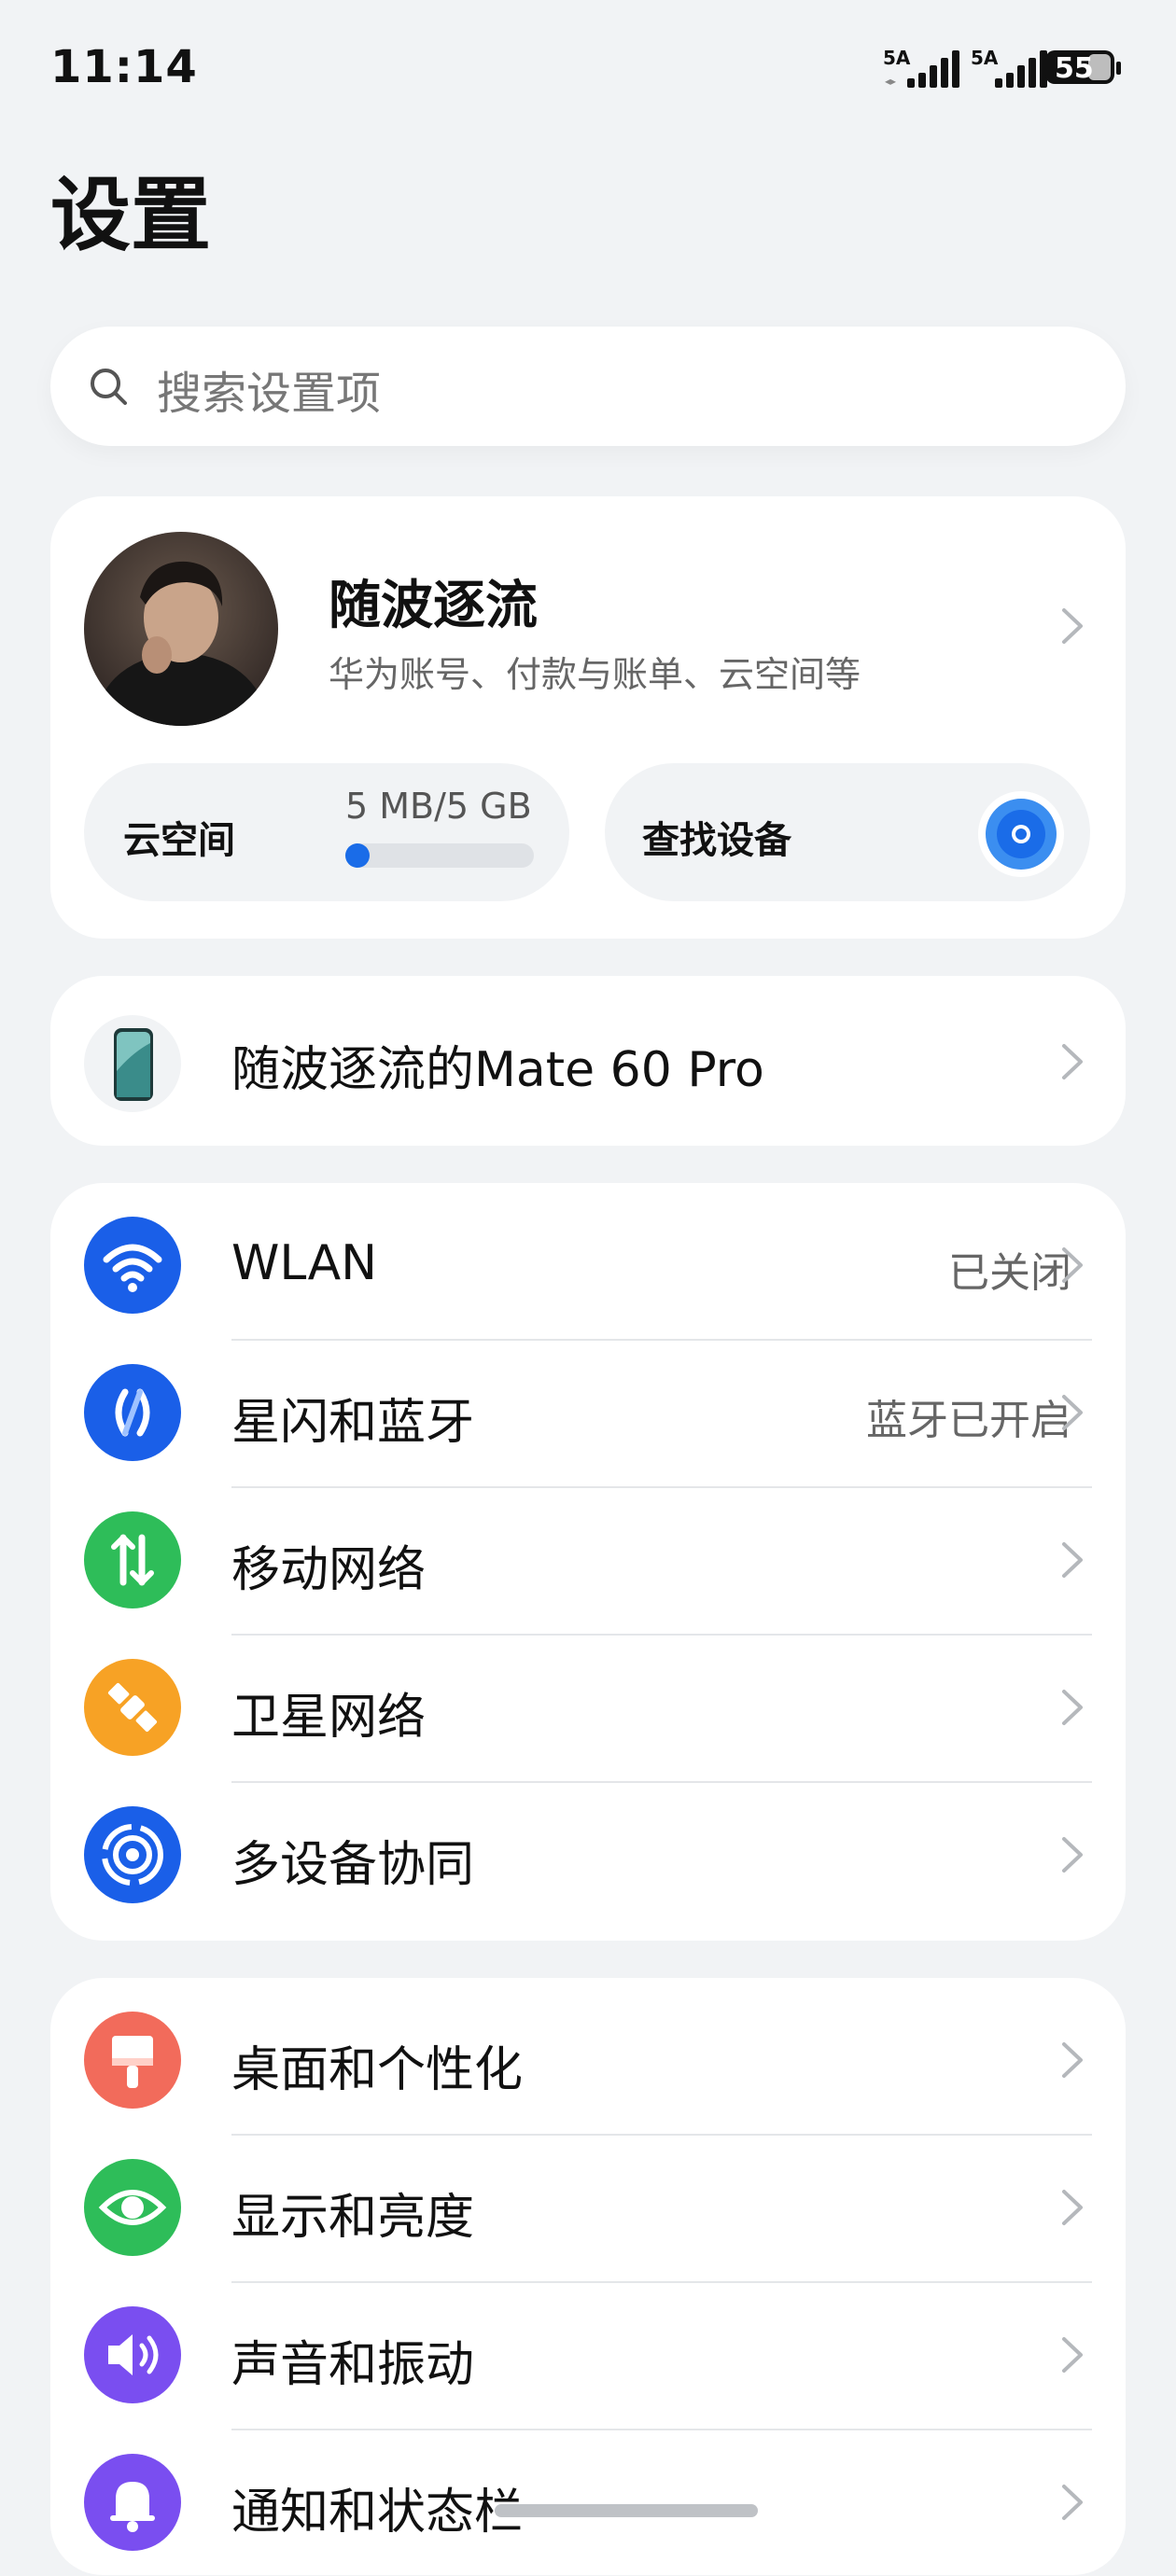 This screenshot has height=2576, width=1176. Describe the element at coordinates (179, 840) in the screenshot. I see `cloud-storage-label: 云空间` at that location.